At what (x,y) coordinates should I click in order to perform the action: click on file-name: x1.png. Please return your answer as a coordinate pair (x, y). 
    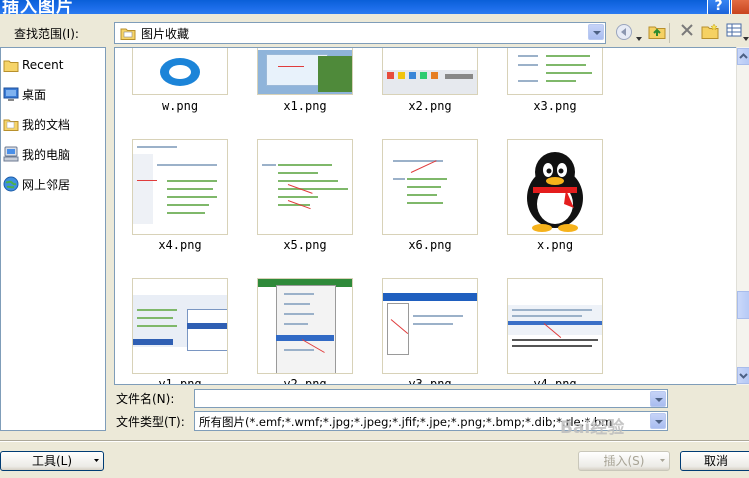
    Looking at the image, I should click on (305, 106).